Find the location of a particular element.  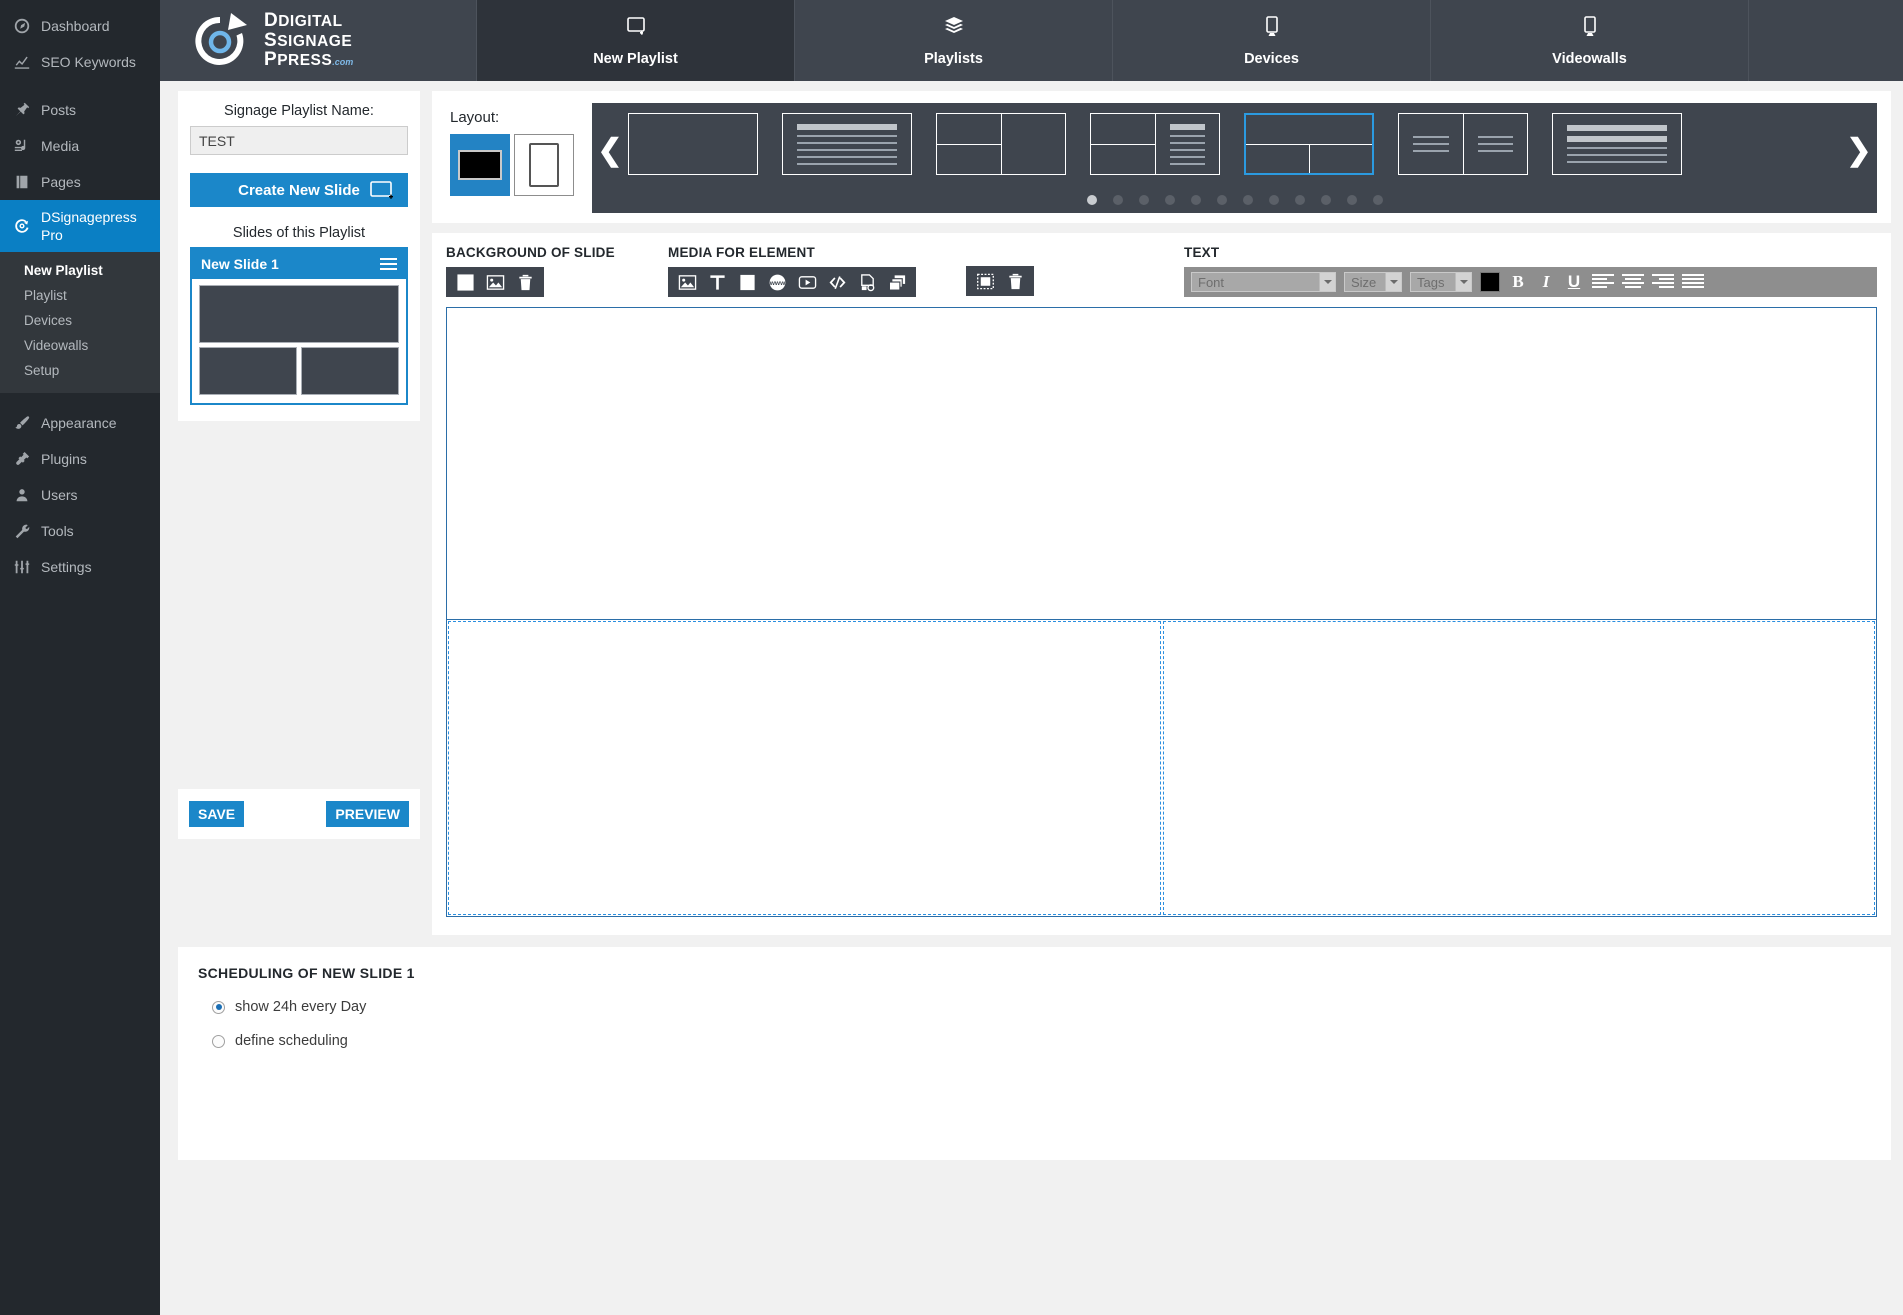

slide-title: New Slide 1 is located at coordinates (240, 264).